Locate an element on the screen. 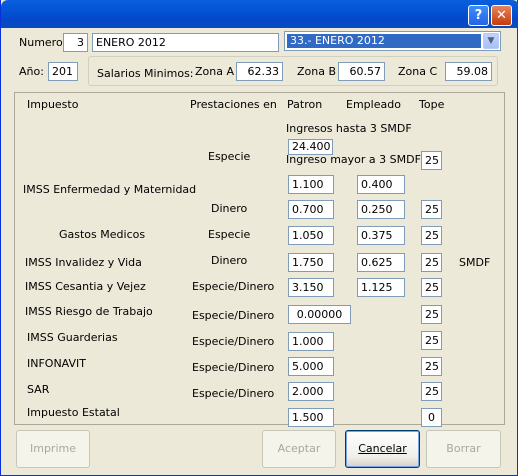 The height and width of the screenshot is (476, 518). cesantia-patron-field: 3.150 is located at coordinates (311, 287).